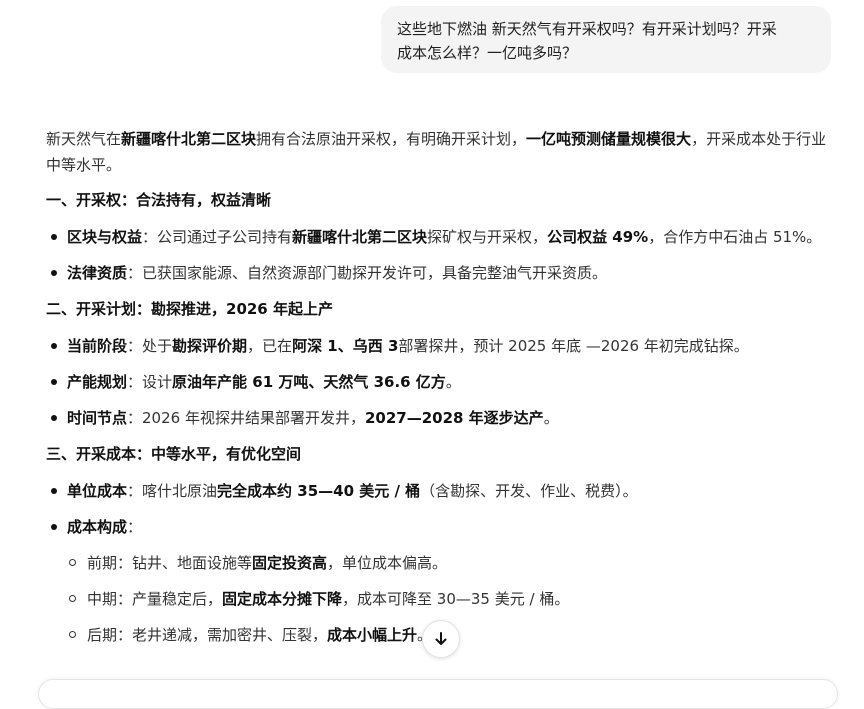 The width and height of the screenshot is (864, 709). I want to click on list-item: 法律资质：已获国家能源、自然资源部门勘探开发许可，具备完整油气开采资质。, so click(441, 273).